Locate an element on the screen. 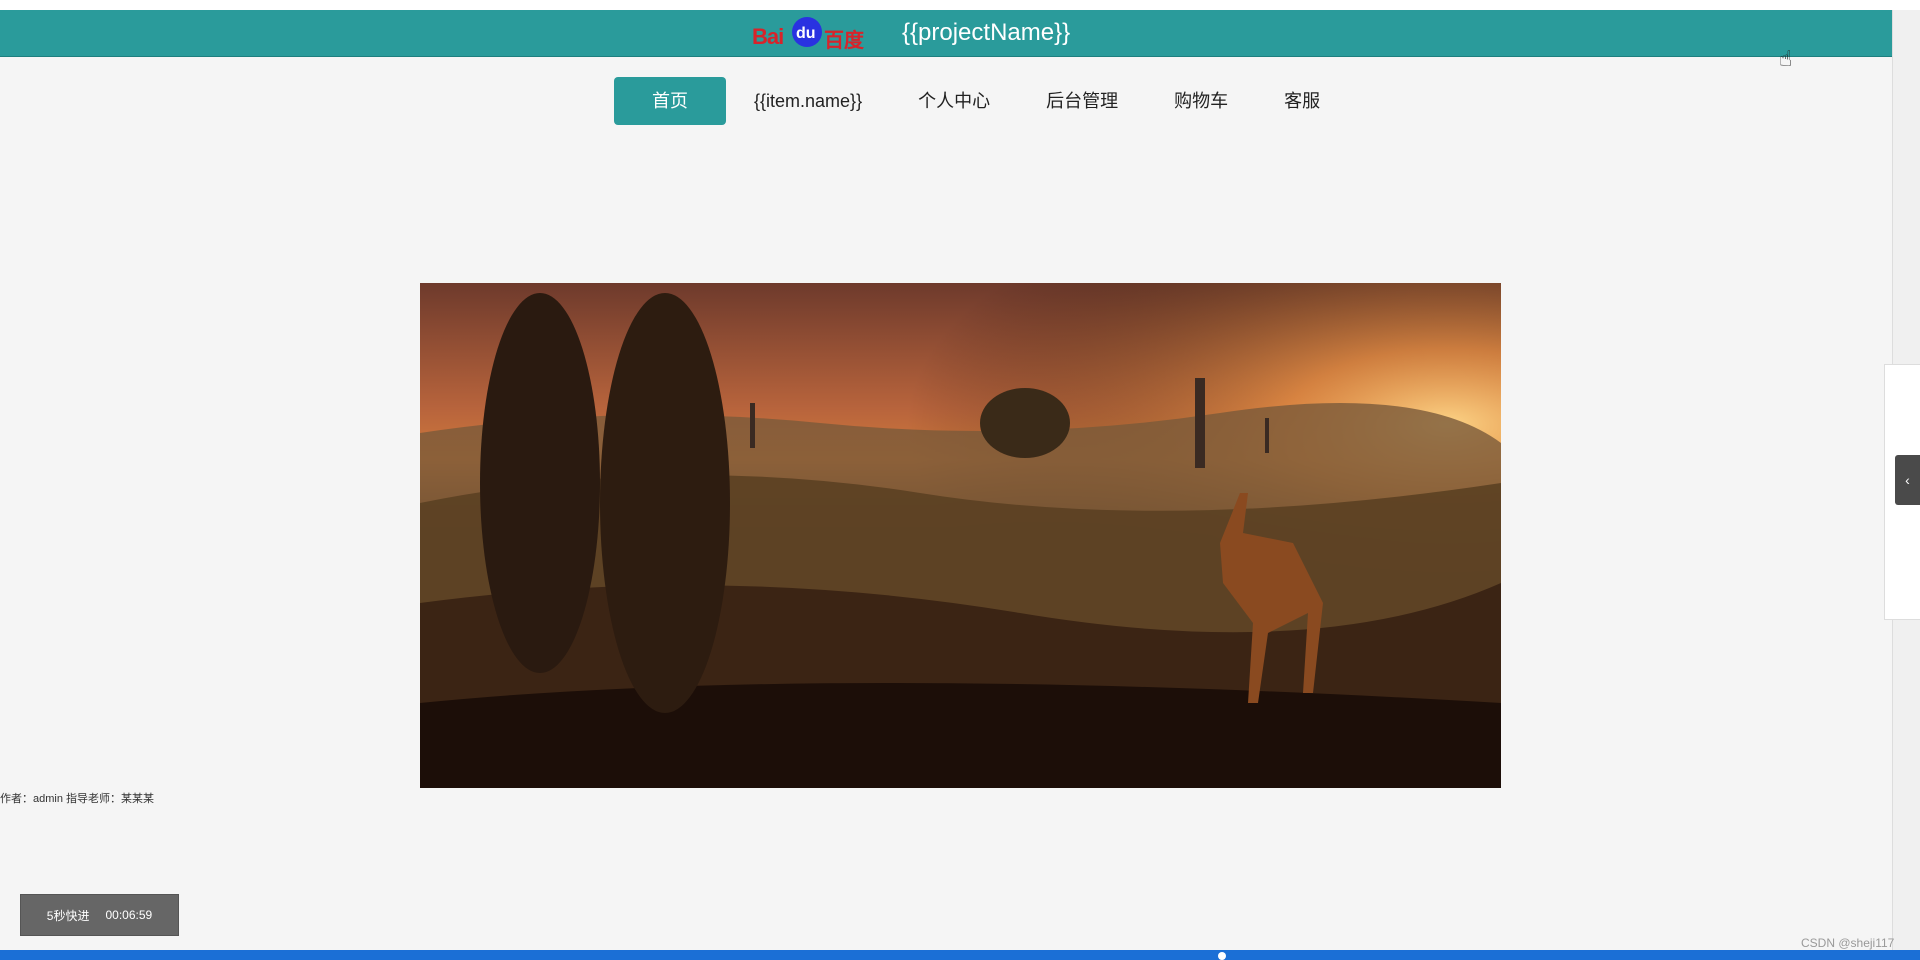 This screenshot has width=1920, height=960. site-header: Bai du 百度 {{projectName}} is located at coordinates (946, 33).